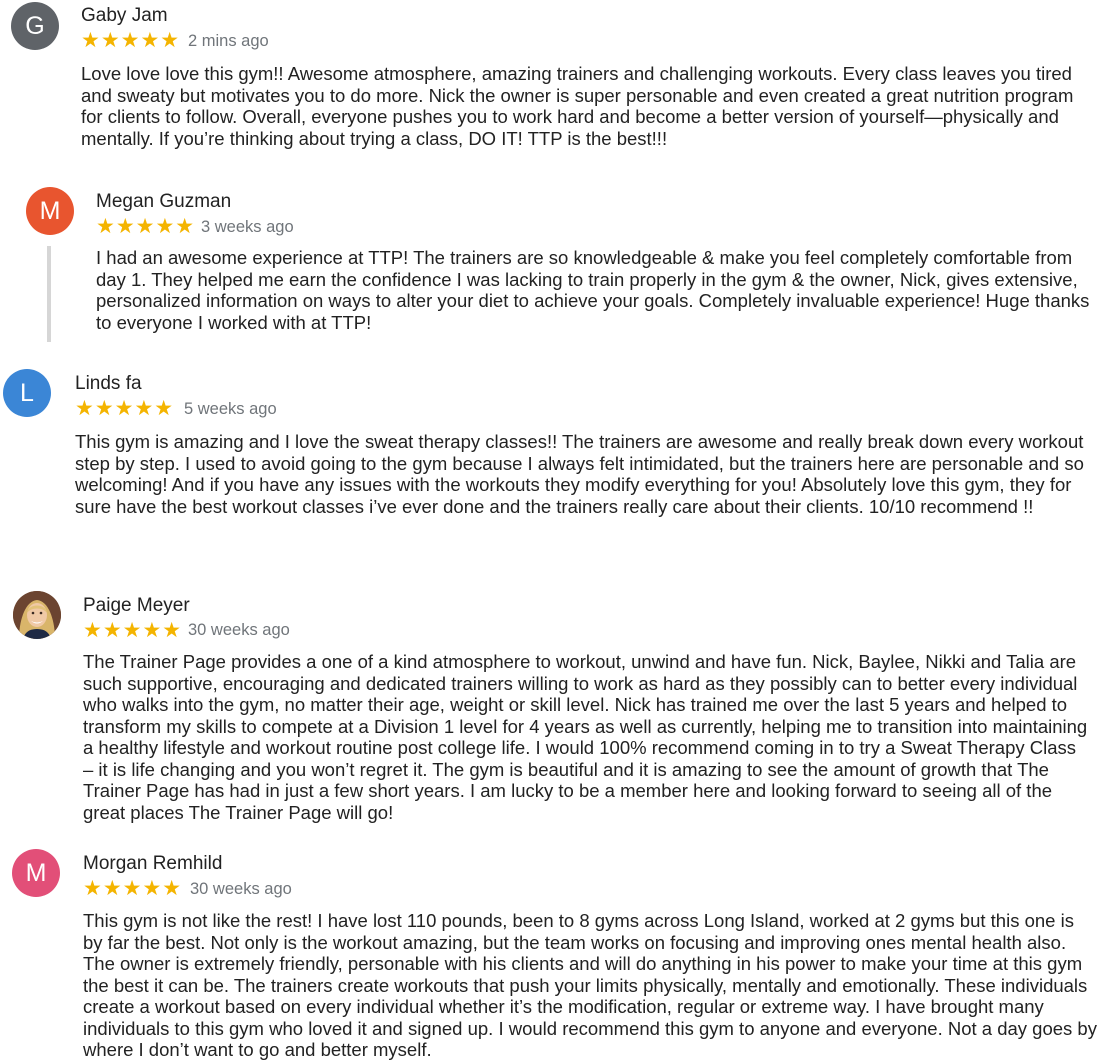 This screenshot has width=1100, height=1063. What do you see at coordinates (247, 227) in the screenshot?
I see `review-age: 3 weeks ago` at bounding box center [247, 227].